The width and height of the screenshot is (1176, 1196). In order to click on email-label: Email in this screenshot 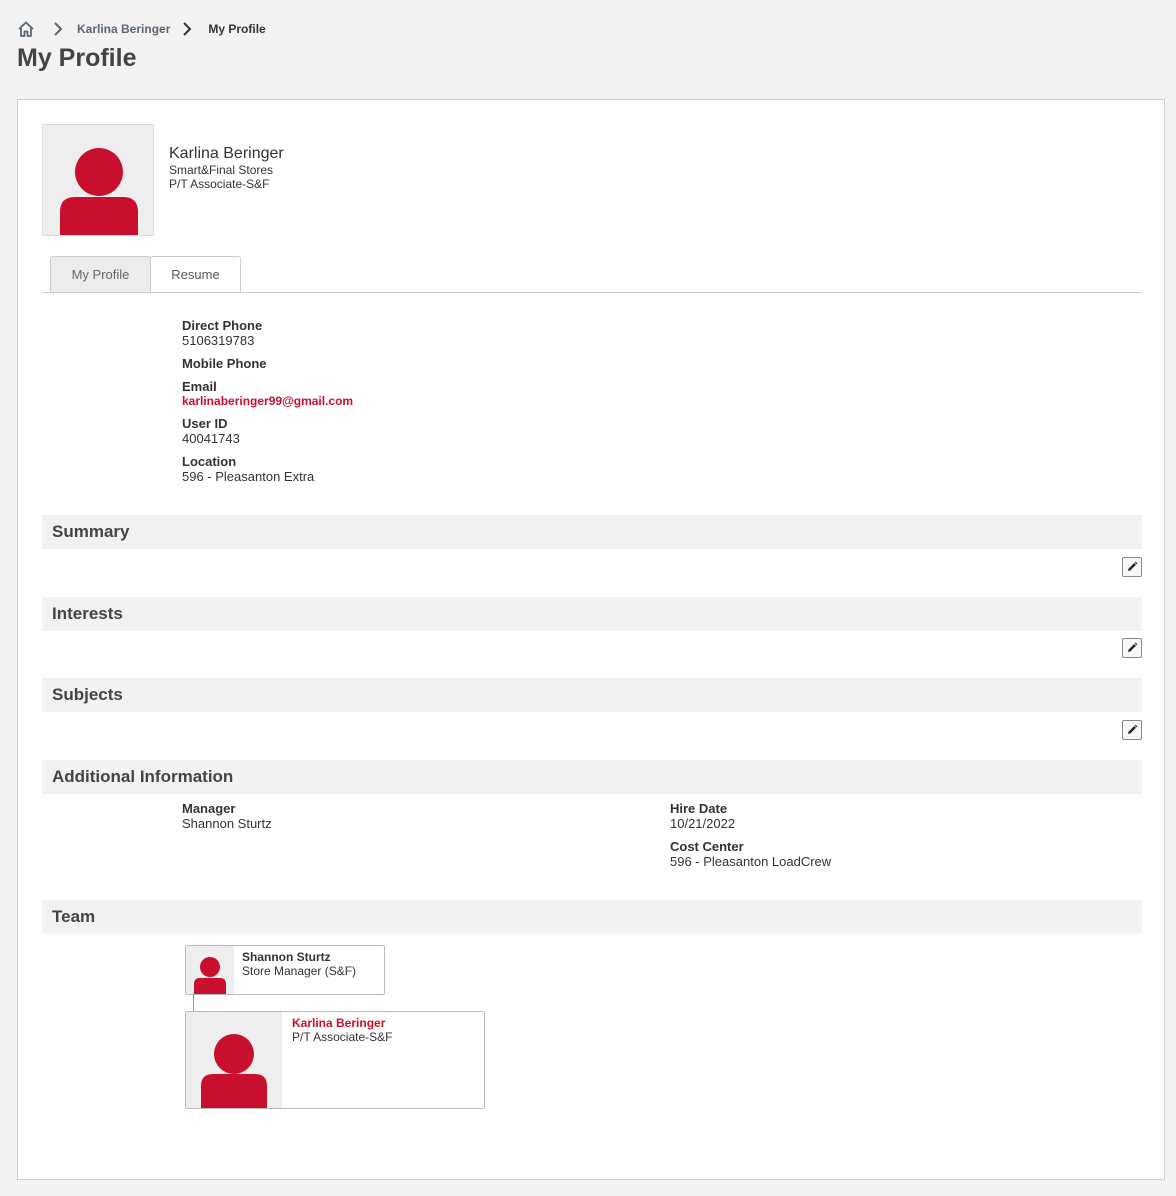, I will do `click(199, 386)`.